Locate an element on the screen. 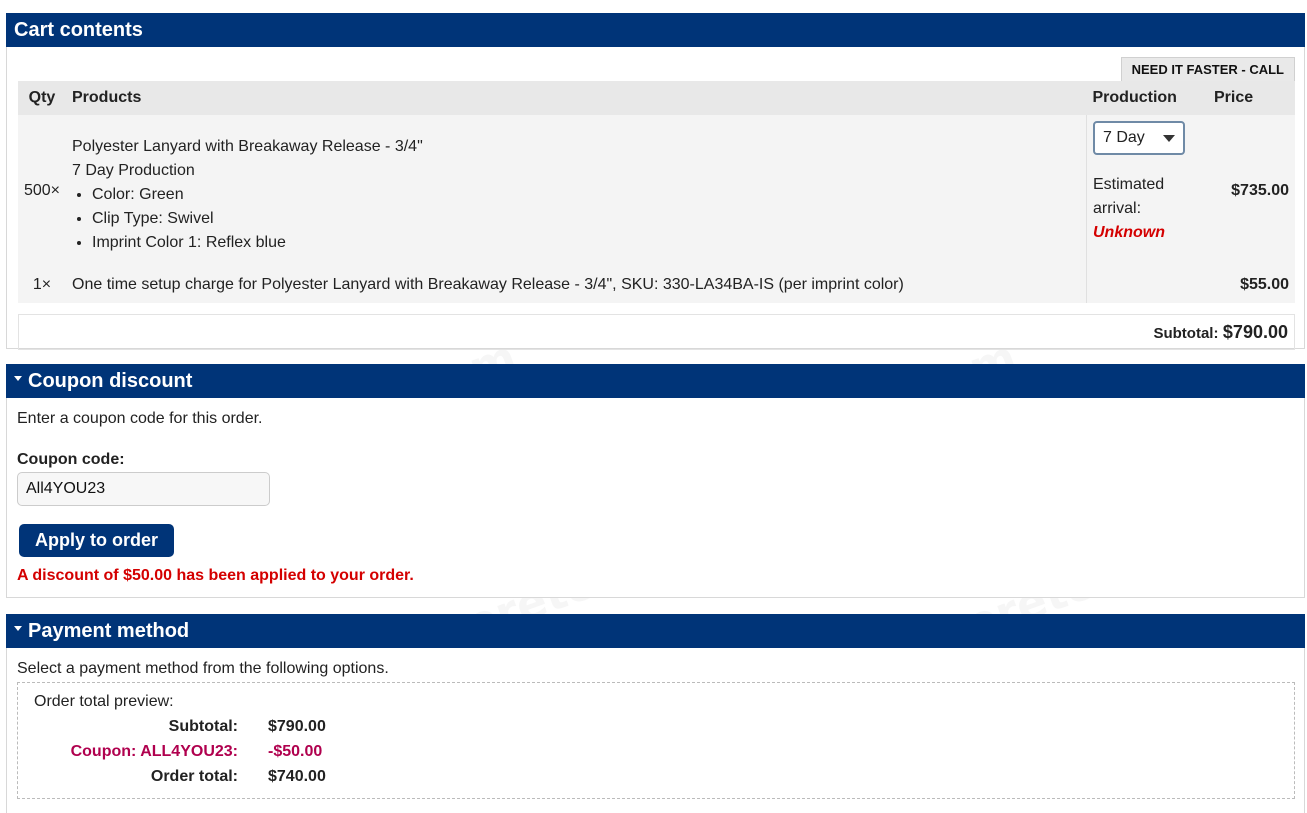 The image size is (1307, 813). production-select: 7 Day is located at coordinates (1139, 138).